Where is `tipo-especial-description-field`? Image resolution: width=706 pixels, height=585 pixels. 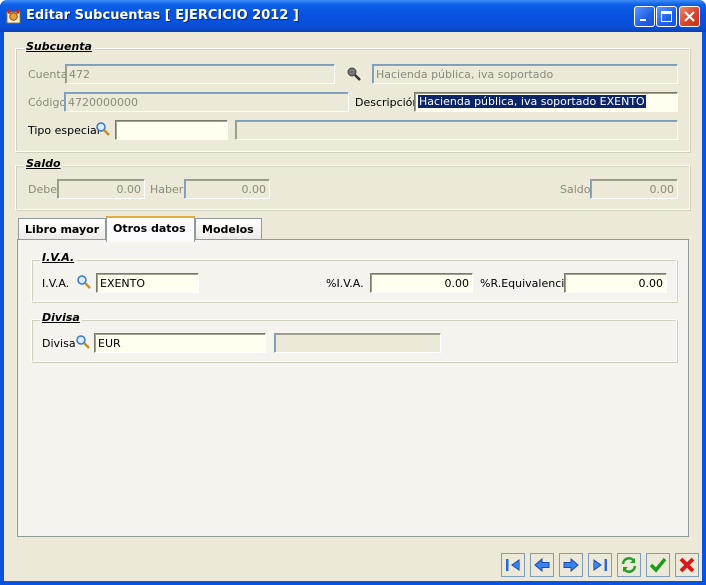
tipo-especial-description-field is located at coordinates (456, 130).